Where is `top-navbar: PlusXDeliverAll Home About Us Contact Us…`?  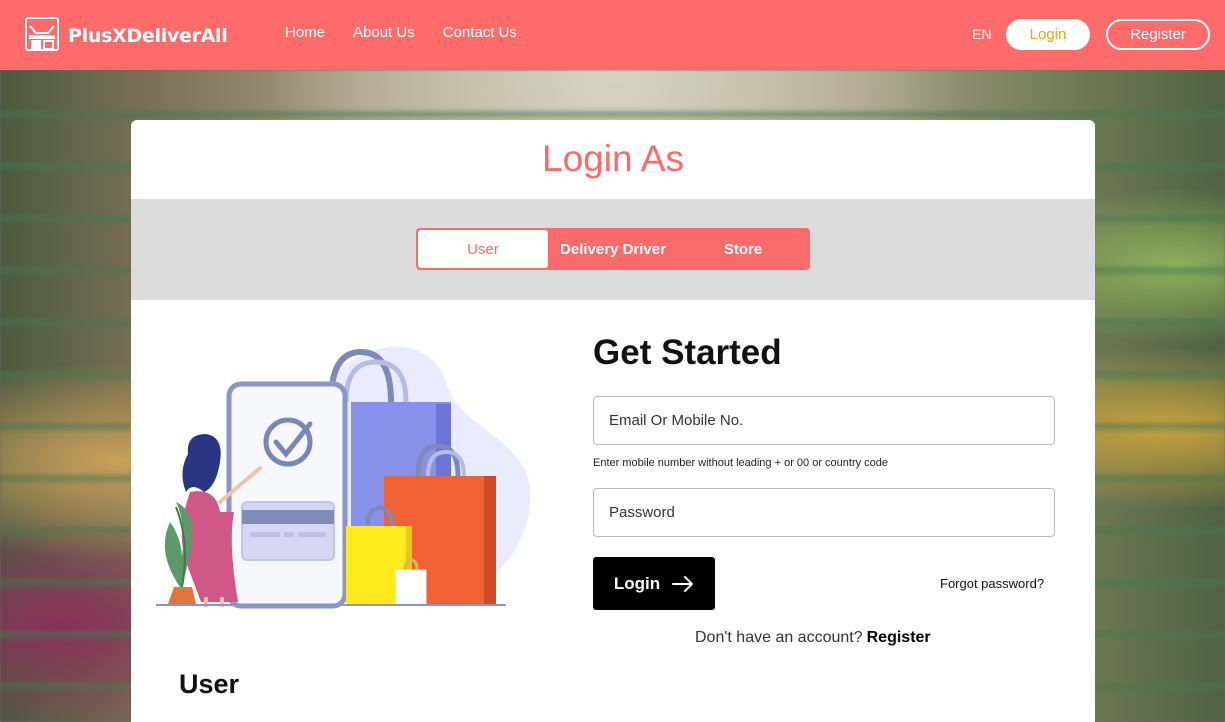 top-navbar: PlusXDeliverAll Home About Us Contact Us… is located at coordinates (612, 35).